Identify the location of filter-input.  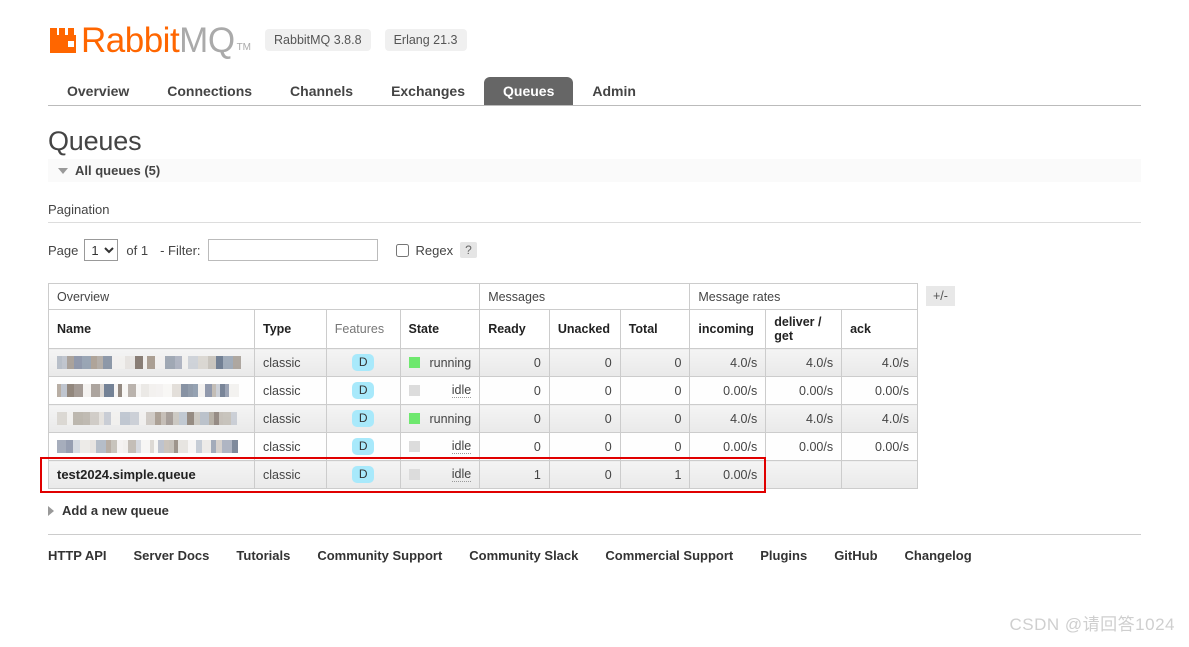
(292, 250).